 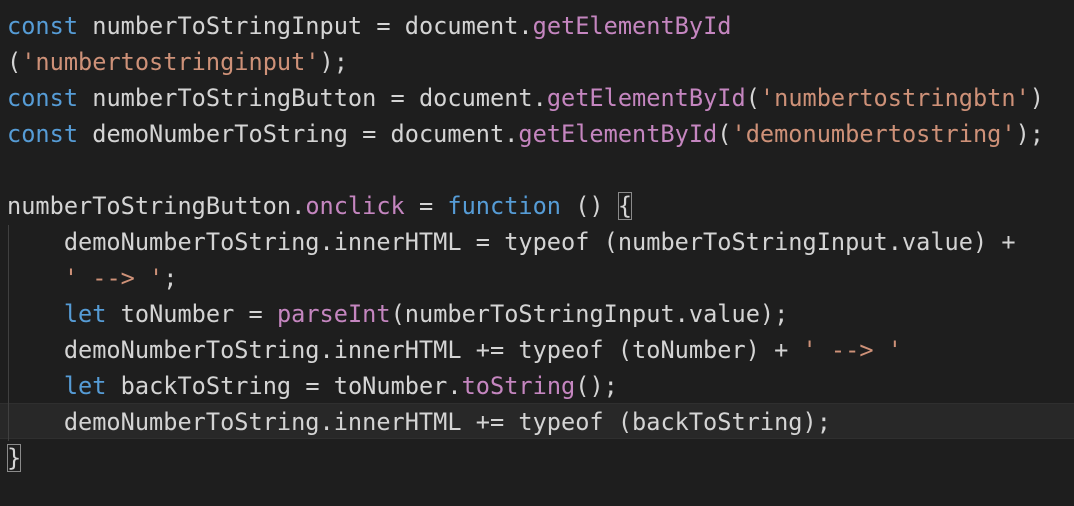 I want to click on code-token: ;, so click(x=170, y=278).